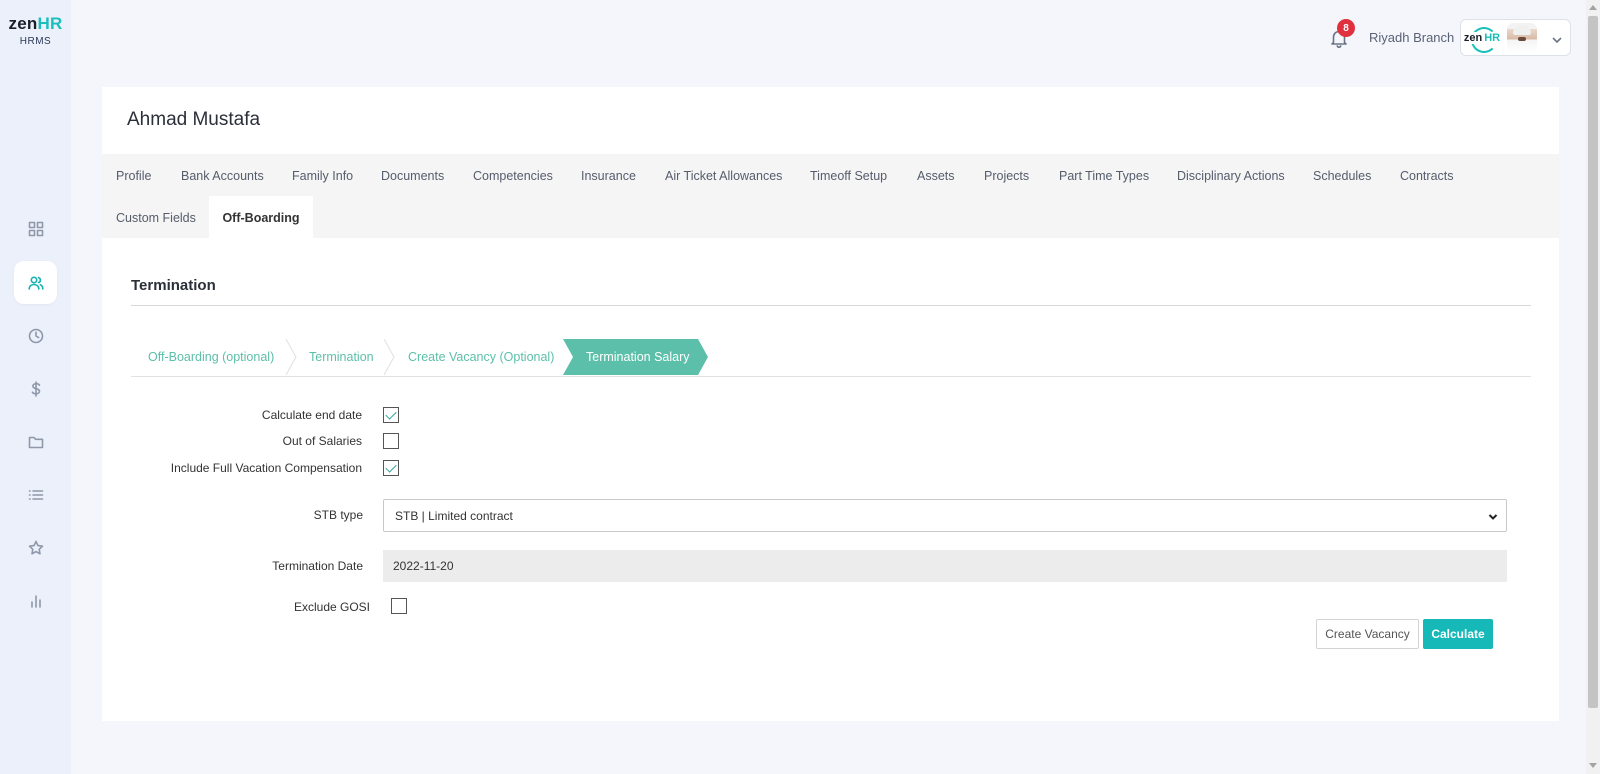 This screenshot has height=774, width=1600. What do you see at coordinates (936, 176) in the screenshot?
I see `tab-assets: Assets` at bounding box center [936, 176].